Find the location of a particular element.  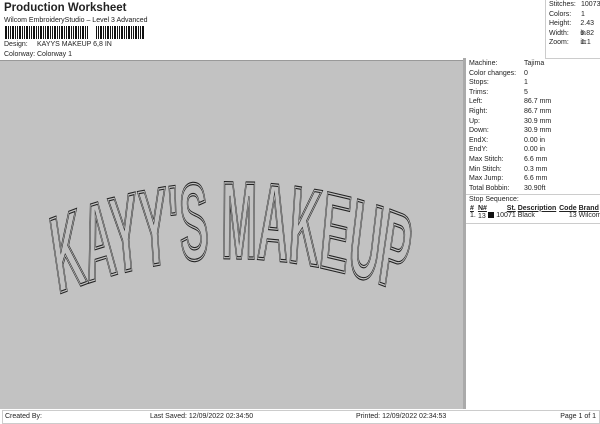

column-header: N# is located at coordinates (482, 208).